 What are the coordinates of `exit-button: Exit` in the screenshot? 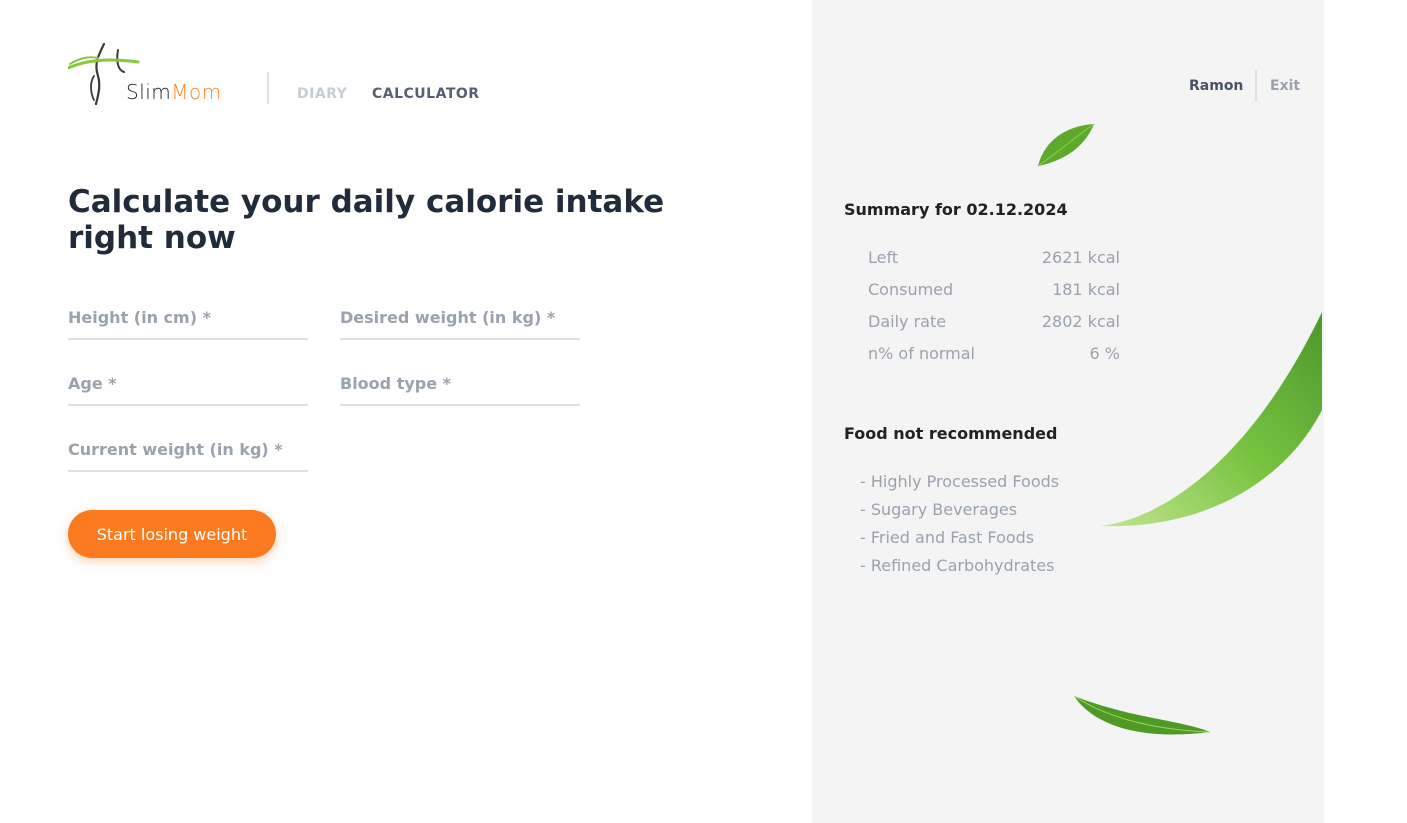 It's located at (1285, 86).